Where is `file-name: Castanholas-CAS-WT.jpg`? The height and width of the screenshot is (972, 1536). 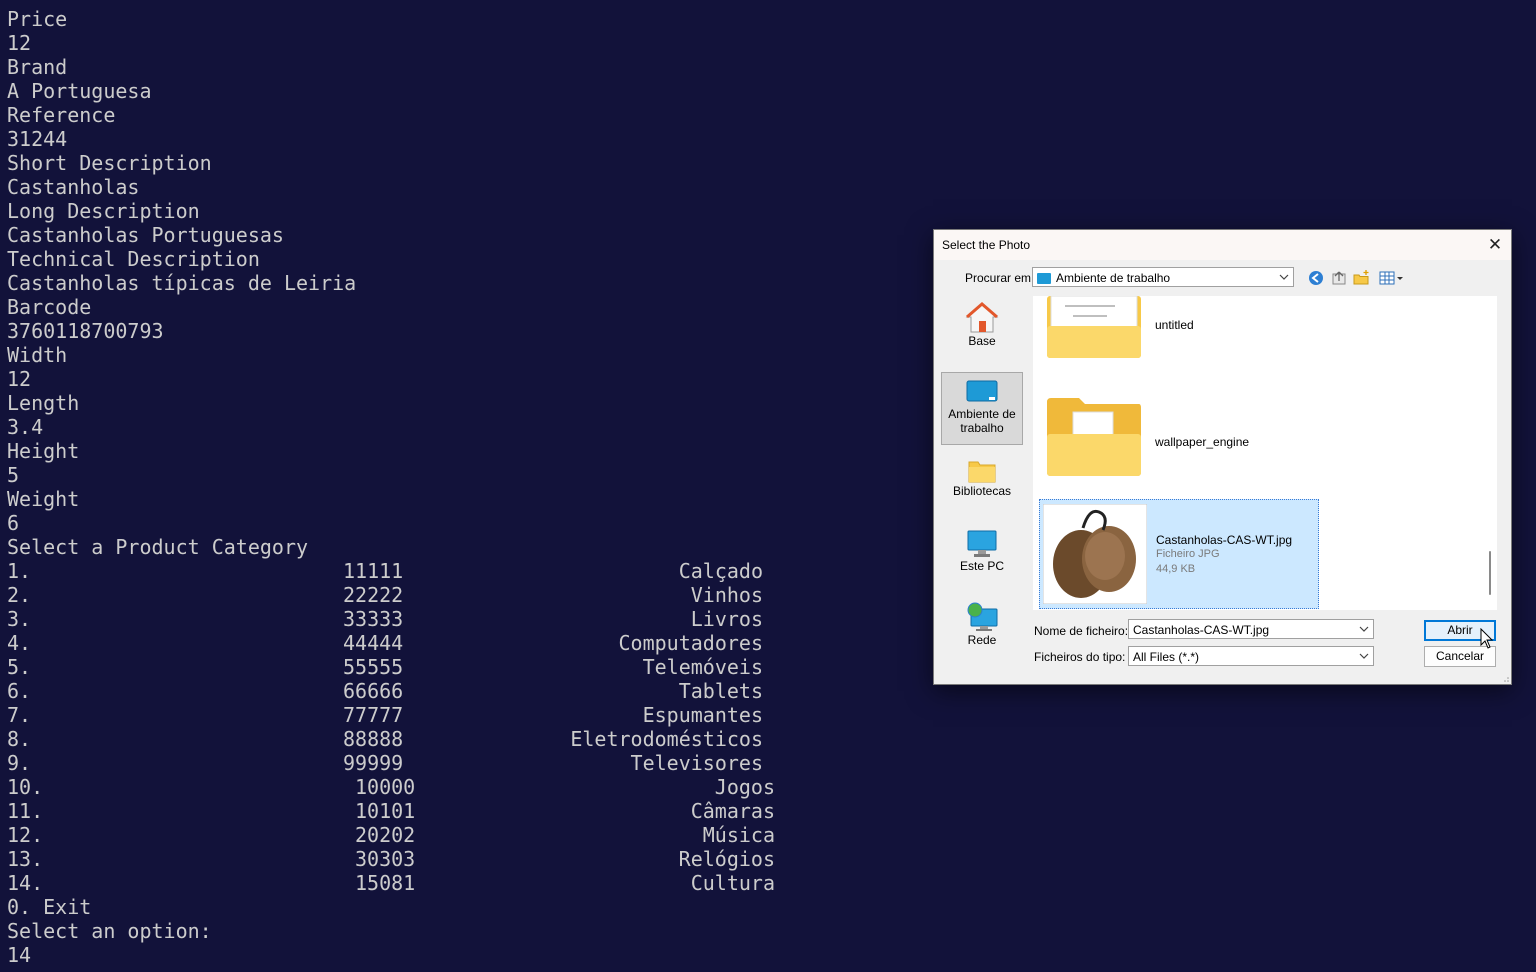 file-name: Castanholas-CAS-WT.jpg is located at coordinates (1224, 540).